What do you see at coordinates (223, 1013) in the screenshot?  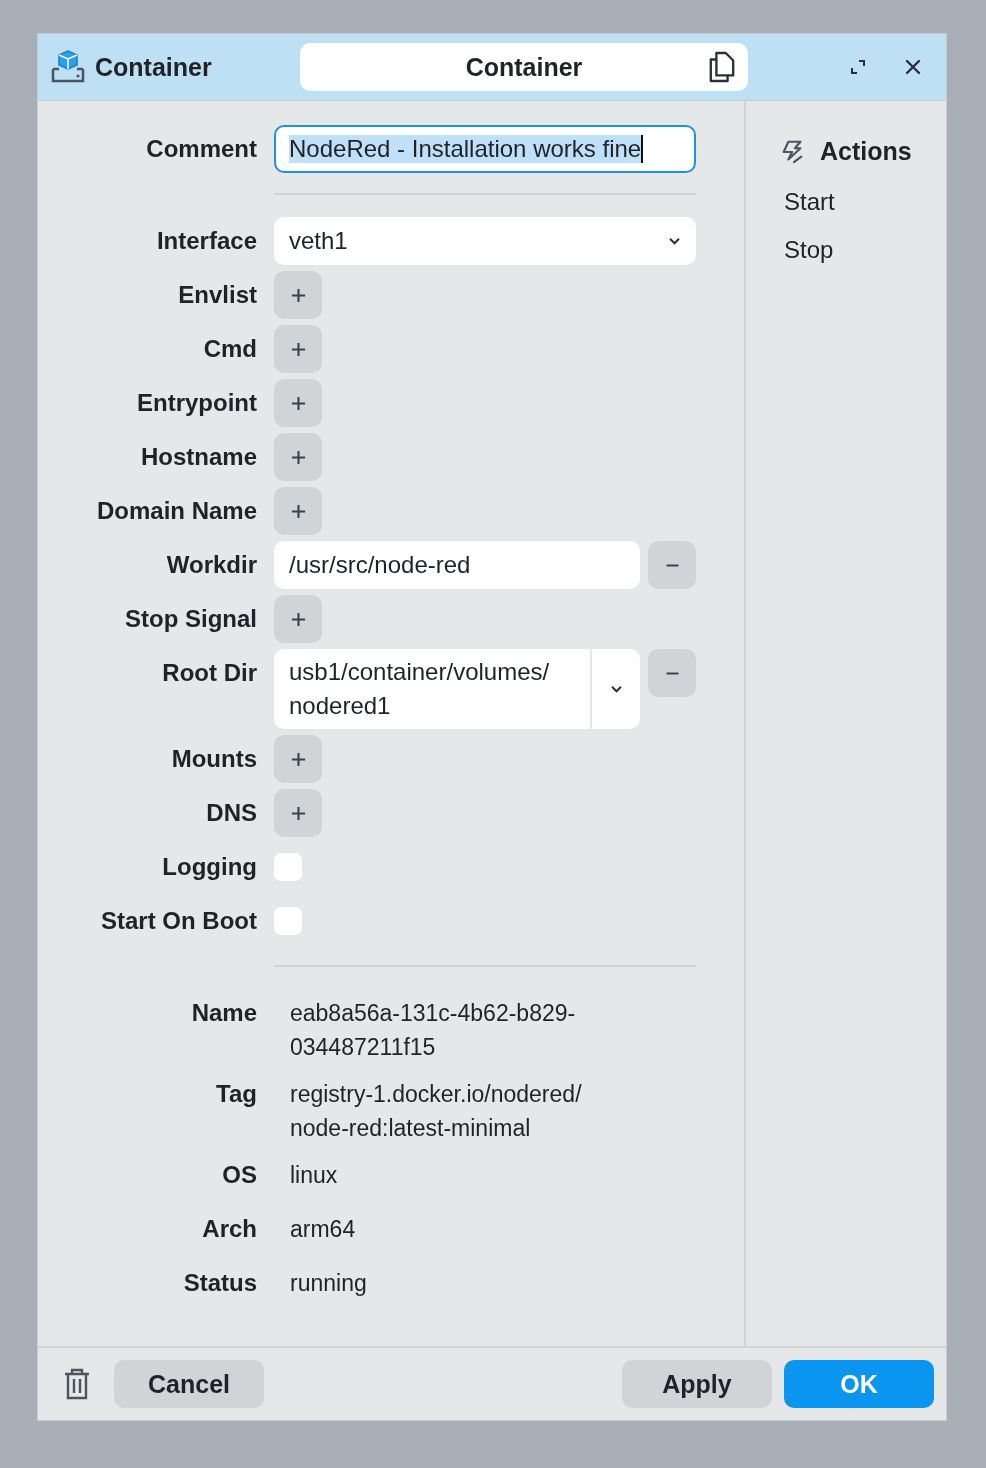 I see `field-label: Name` at bounding box center [223, 1013].